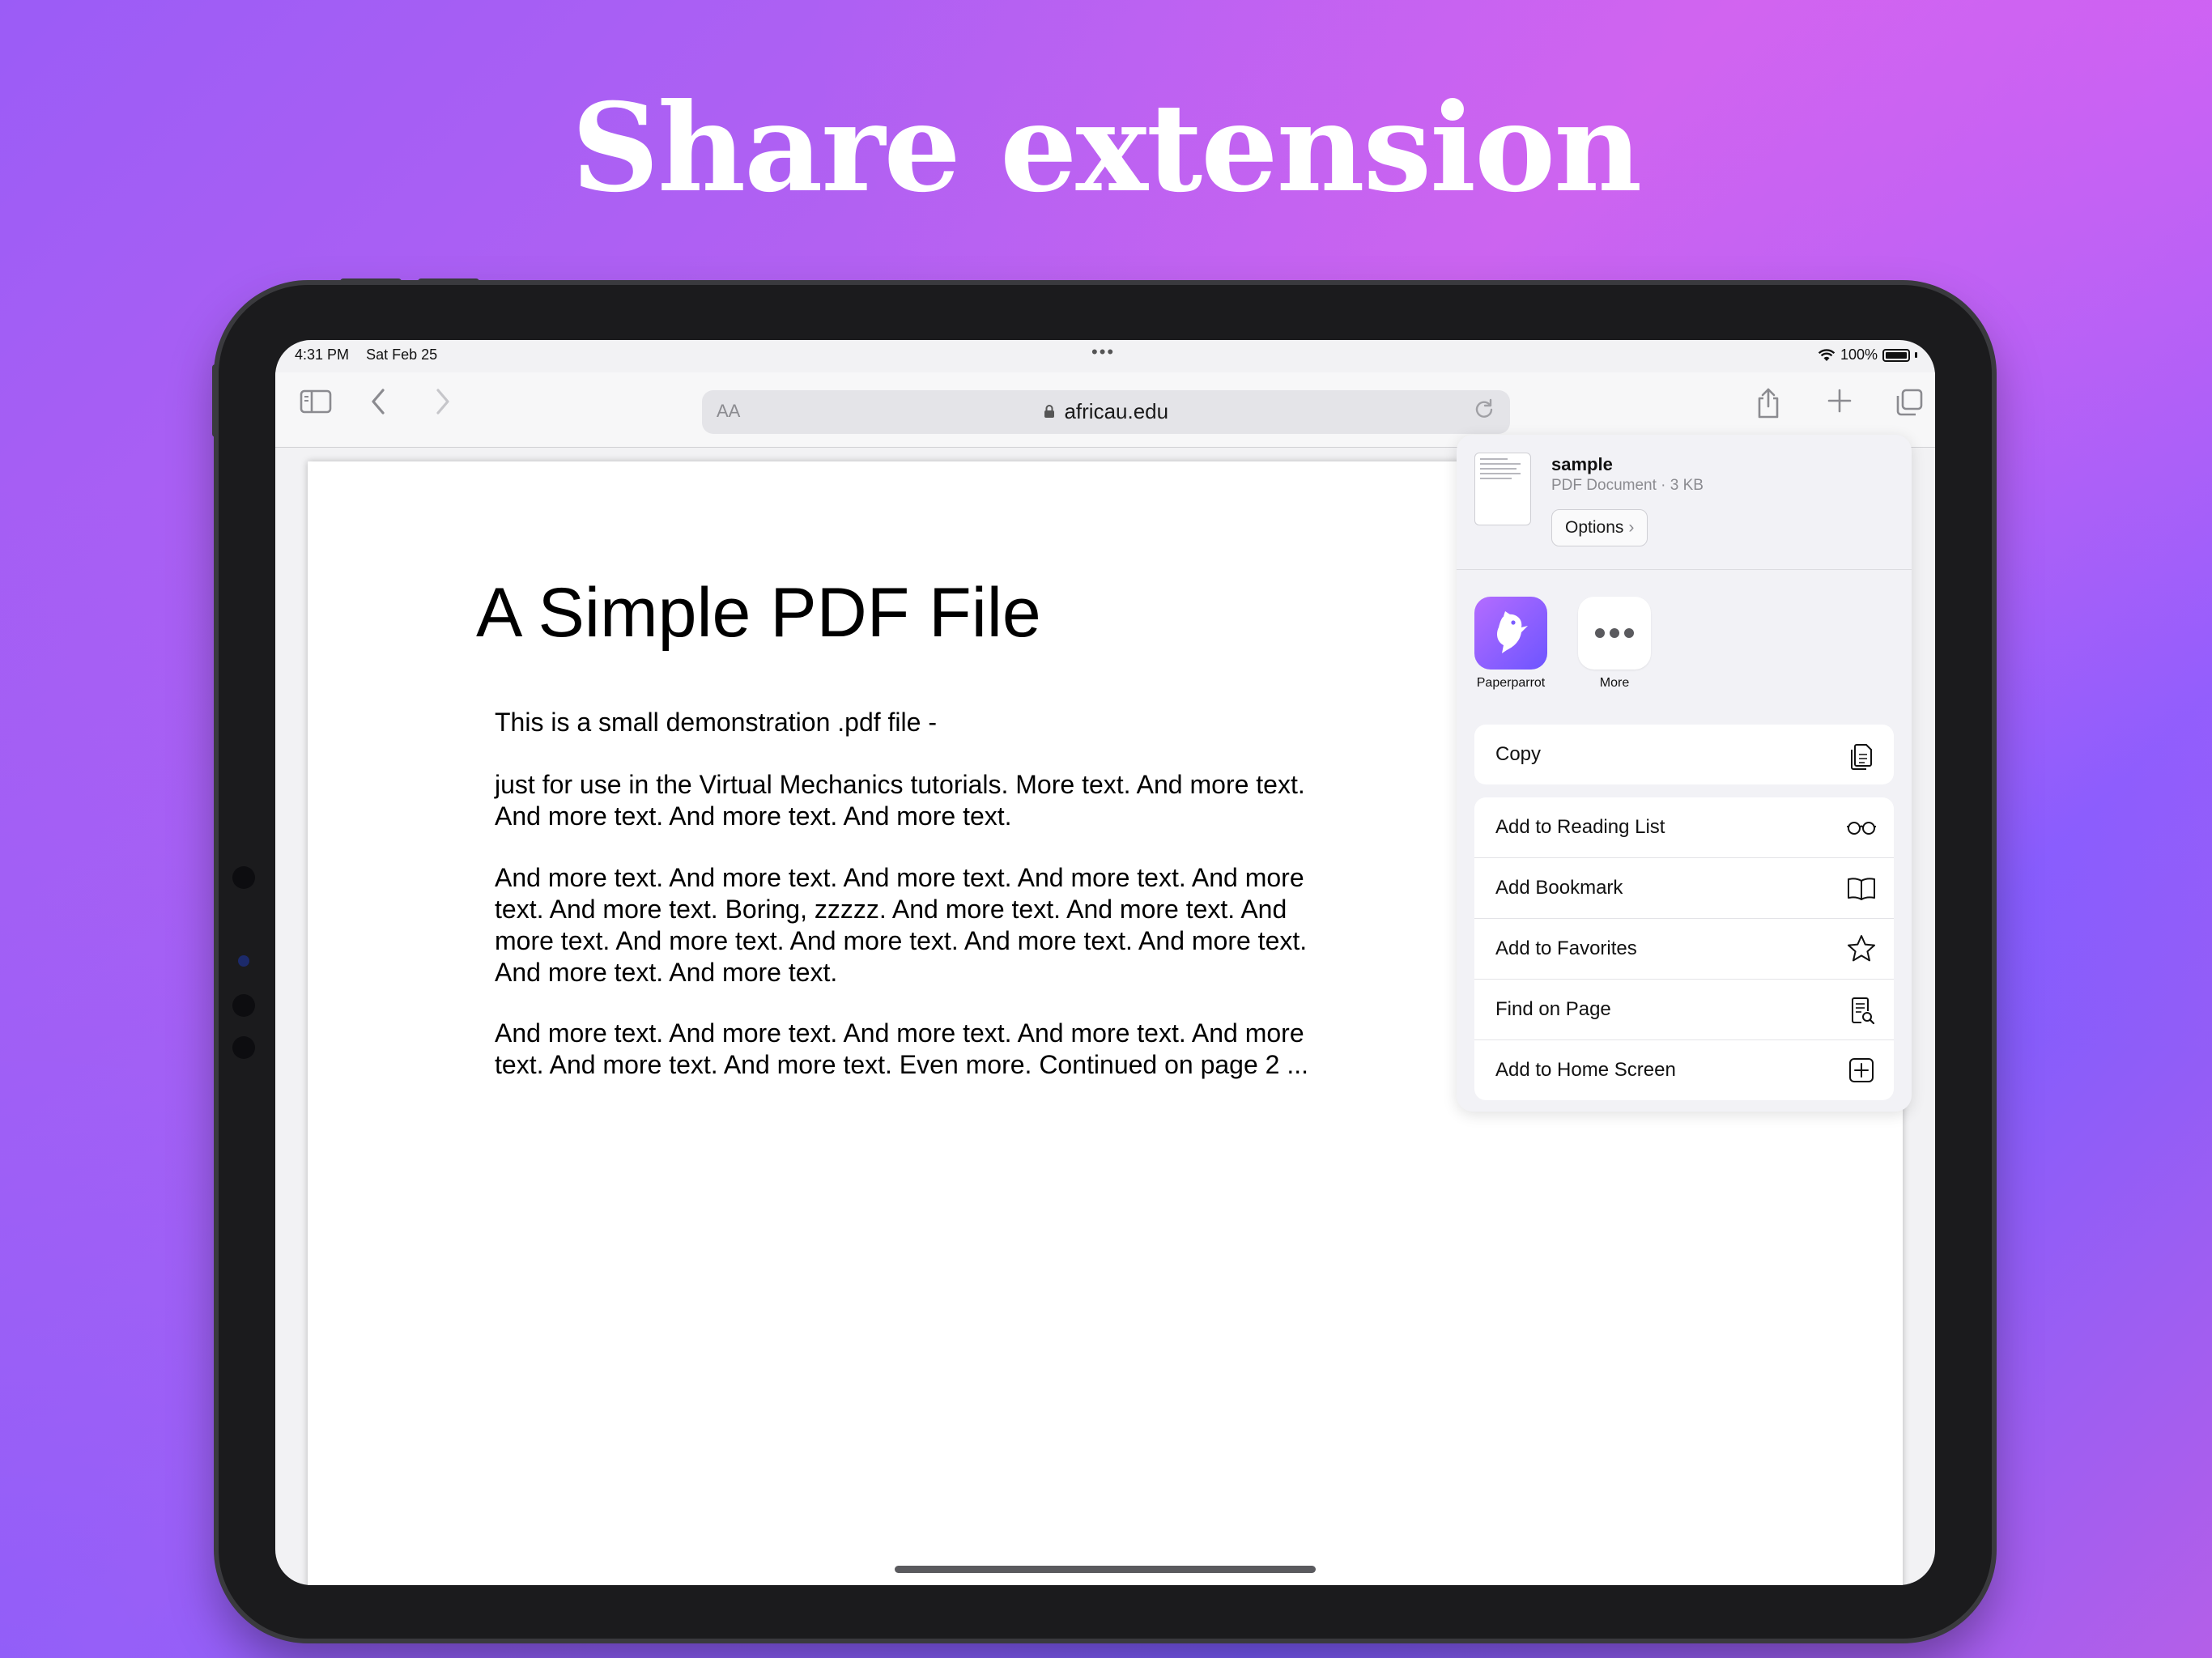 The height and width of the screenshot is (1658, 2212). I want to click on forward-icon, so click(442, 405).